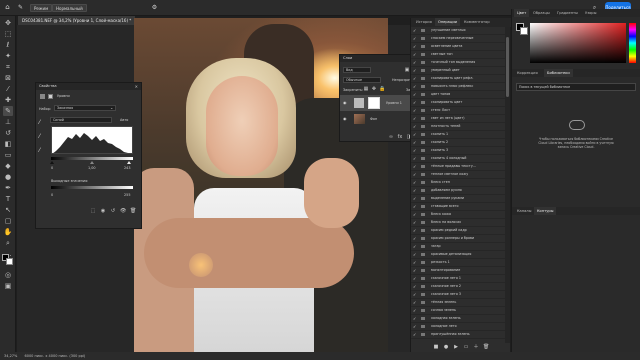  What do you see at coordinates (458, 255) in the screenshot?
I see `action-item: ✓ красивые детализация` at bounding box center [458, 255].